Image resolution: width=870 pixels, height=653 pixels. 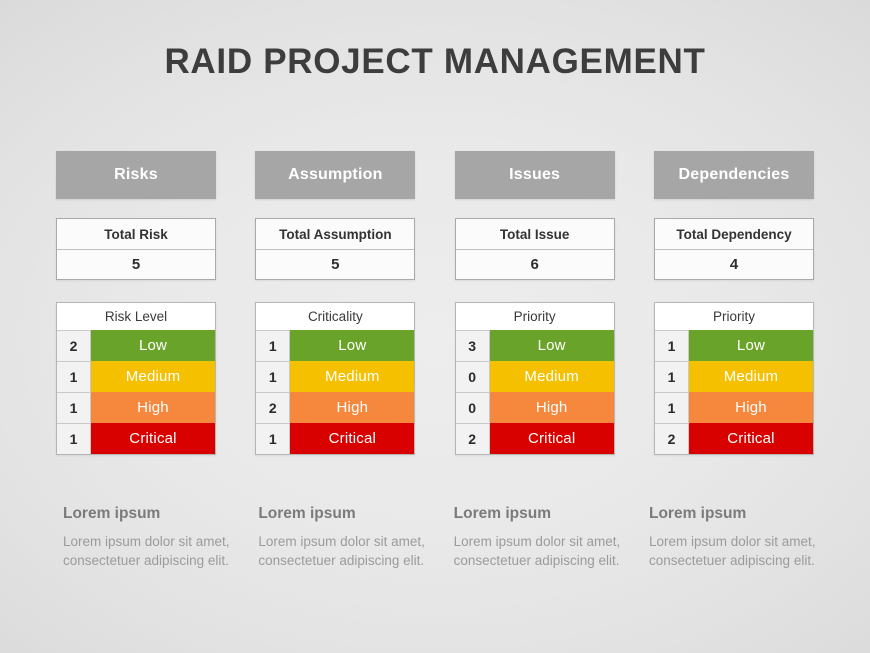 I want to click on total-label-risks: Total Risk, so click(x=136, y=234).